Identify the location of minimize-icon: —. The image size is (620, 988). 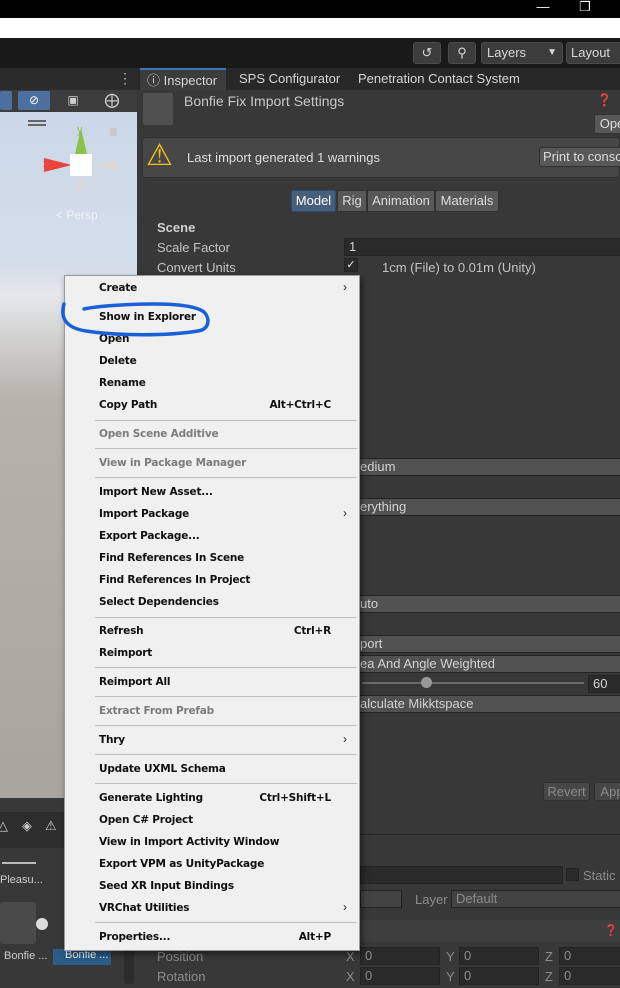
(543, 9).